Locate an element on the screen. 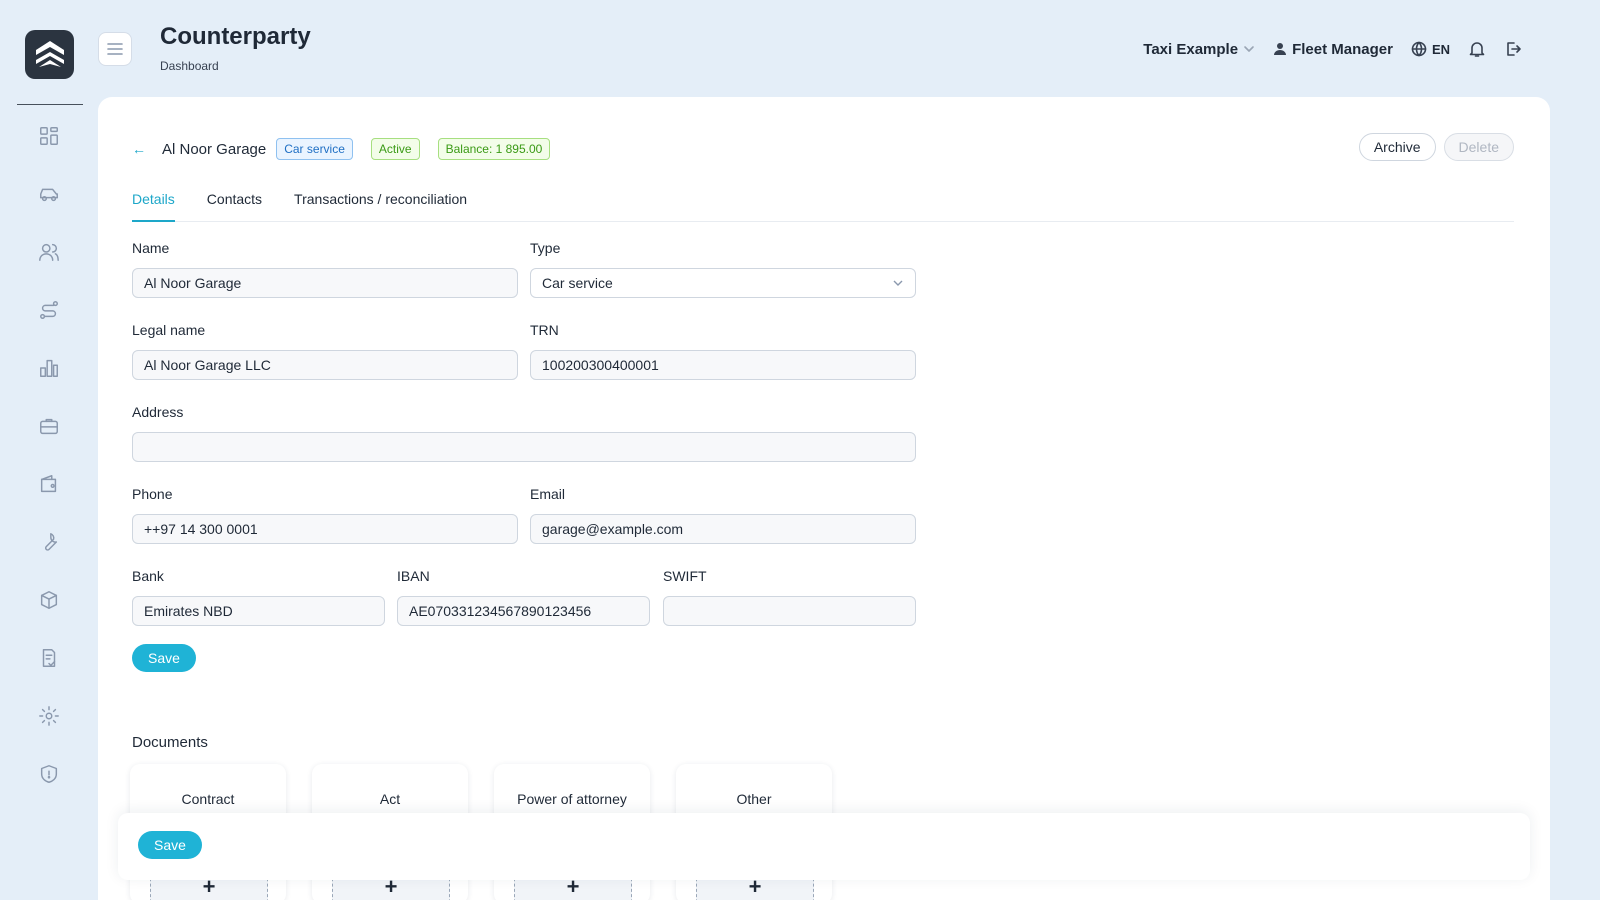 The height and width of the screenshot is (900, 1600). gear-icon is located at coordinates (49, 716).